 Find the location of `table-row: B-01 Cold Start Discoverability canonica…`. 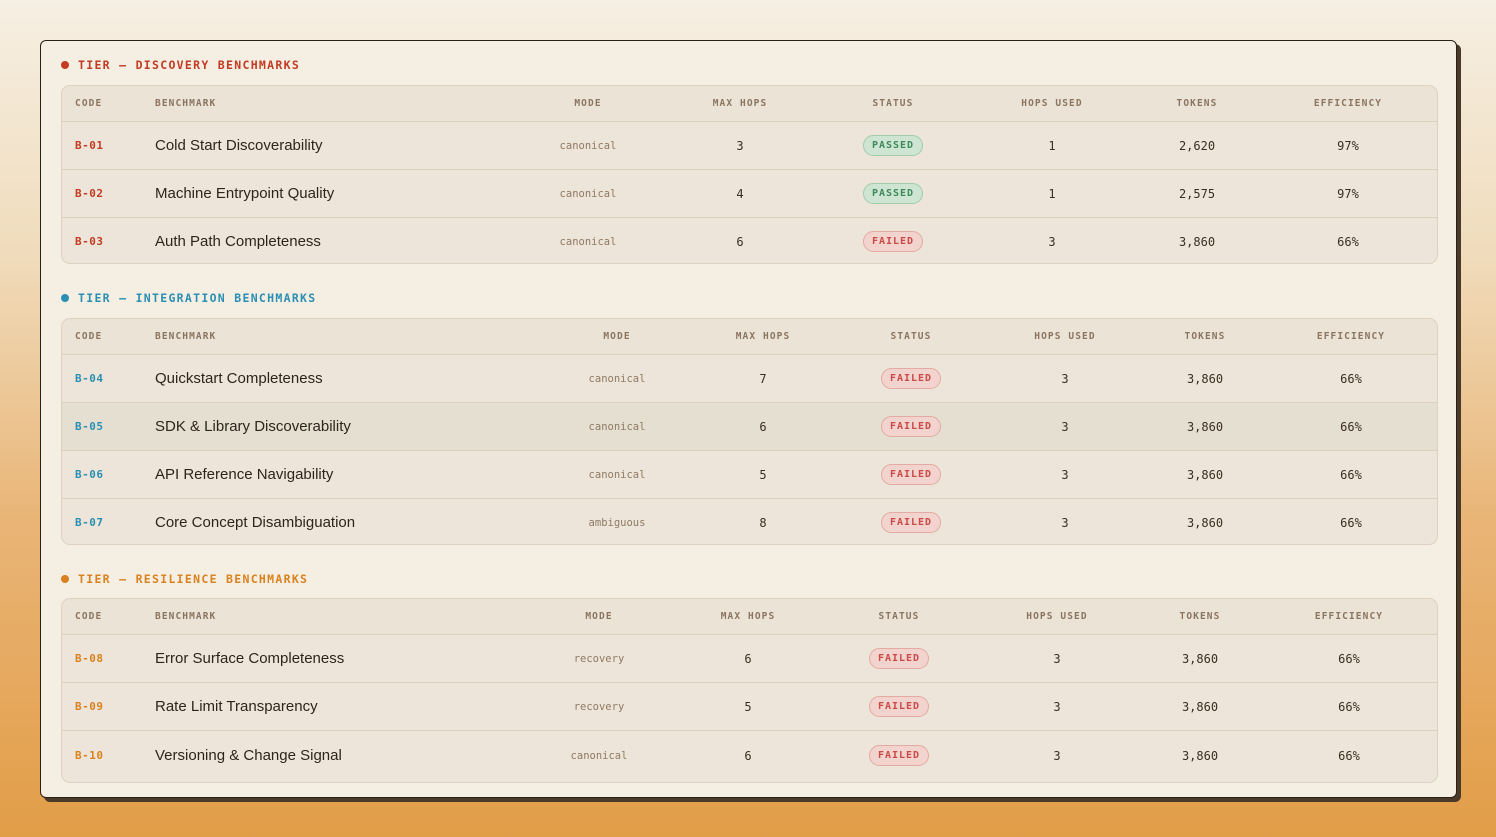

table-row: B-01 Cold Start Discoverability canonica… is located at coordinates (749, 145).